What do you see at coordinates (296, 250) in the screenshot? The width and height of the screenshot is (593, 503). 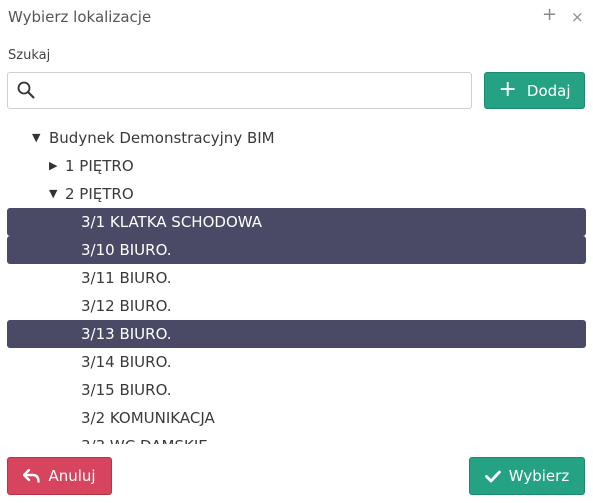 I see `tree-node-room: 3/10 BIURO.` at bounding box center [296, 250].